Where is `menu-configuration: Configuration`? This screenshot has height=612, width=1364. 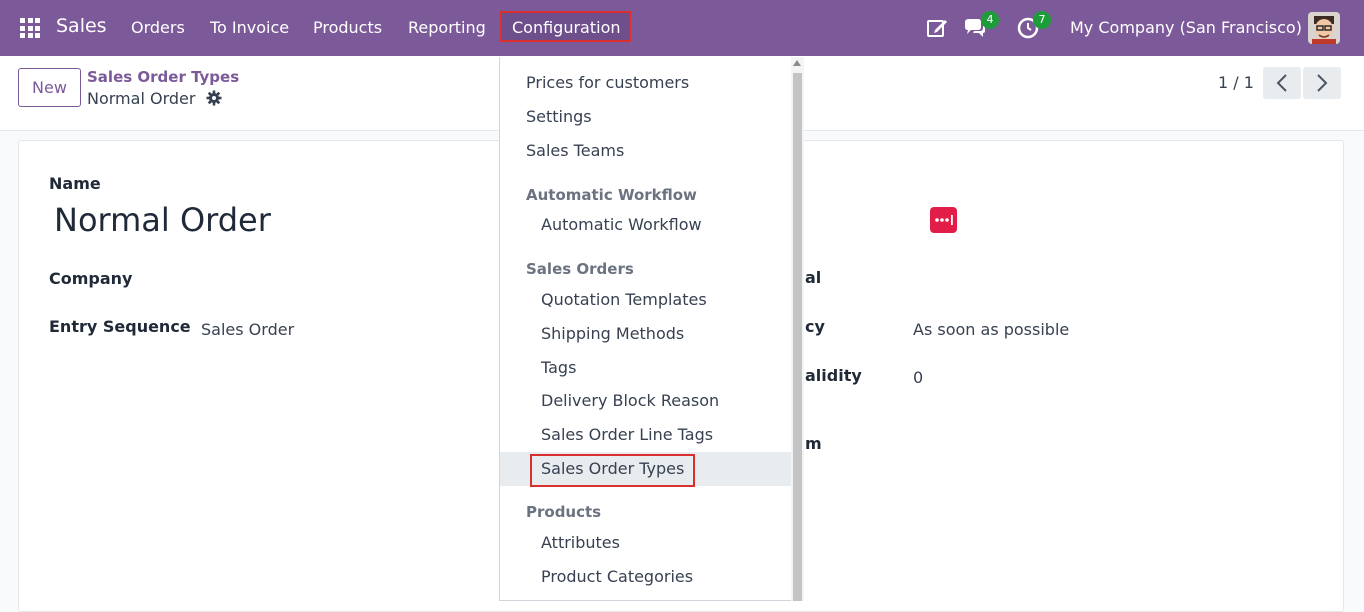
menu-configuration: Configuration is located at coordinates (565, 26).